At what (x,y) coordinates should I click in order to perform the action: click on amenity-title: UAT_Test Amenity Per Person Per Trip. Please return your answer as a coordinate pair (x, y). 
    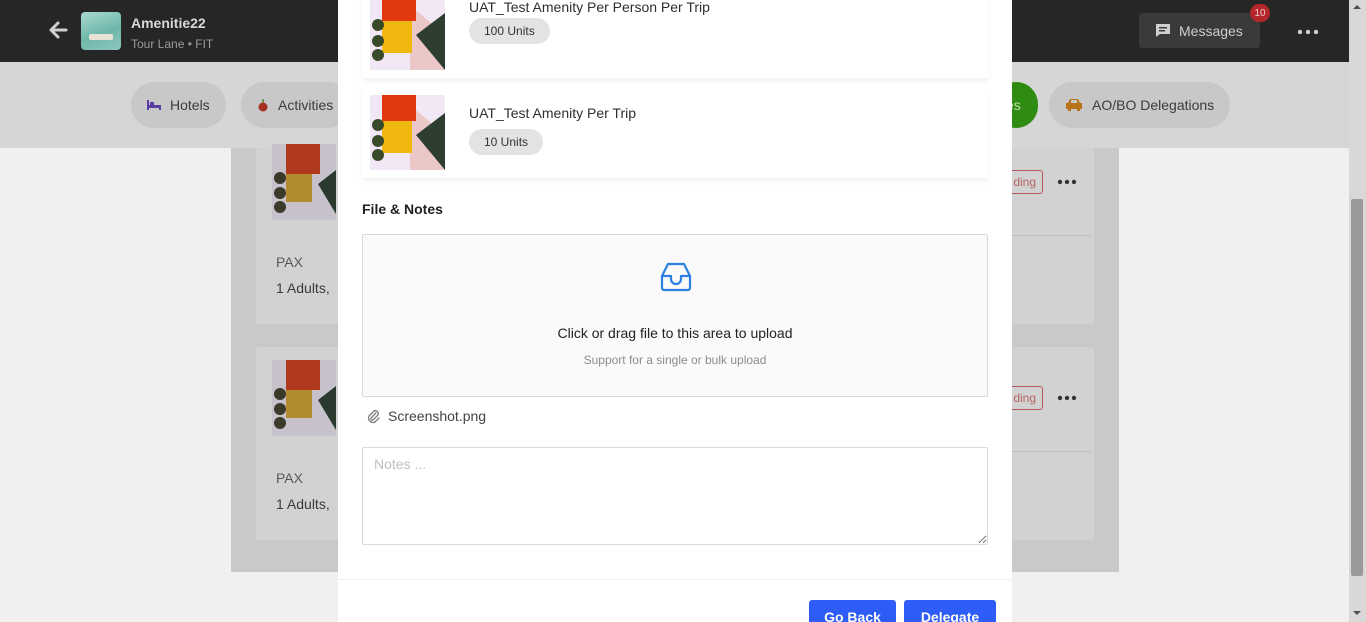
    Looking at the image, I should click on (589, 7).